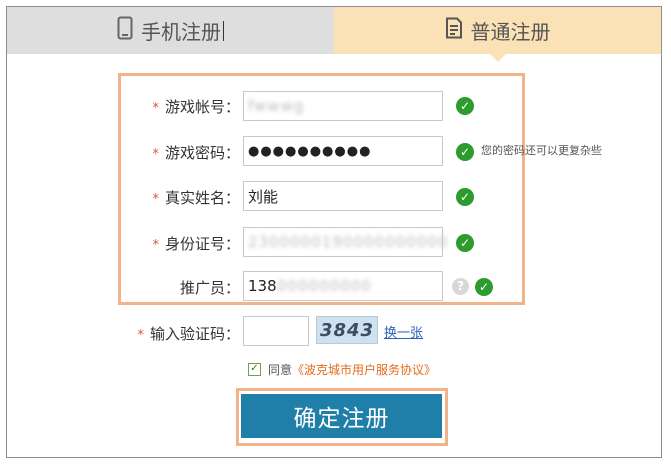 This screenshot has width=671, height=468. I want to click on account-label-wrap: * 游戏帐号：, so click(120, 106).